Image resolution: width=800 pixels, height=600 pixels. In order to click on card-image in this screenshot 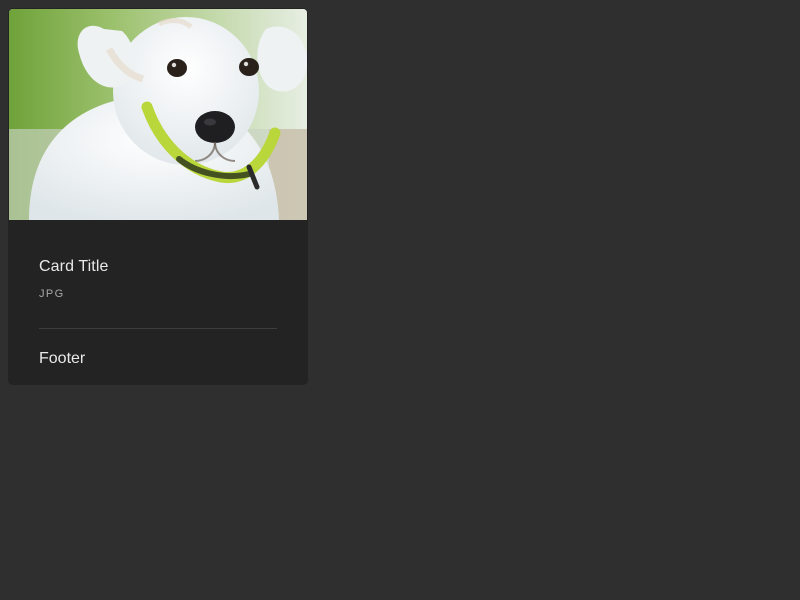, I will do `click(158, 114)`.